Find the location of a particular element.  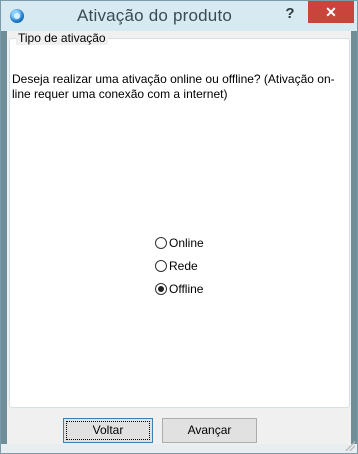

close-button: ✕ is located at coordinates (331, 12).